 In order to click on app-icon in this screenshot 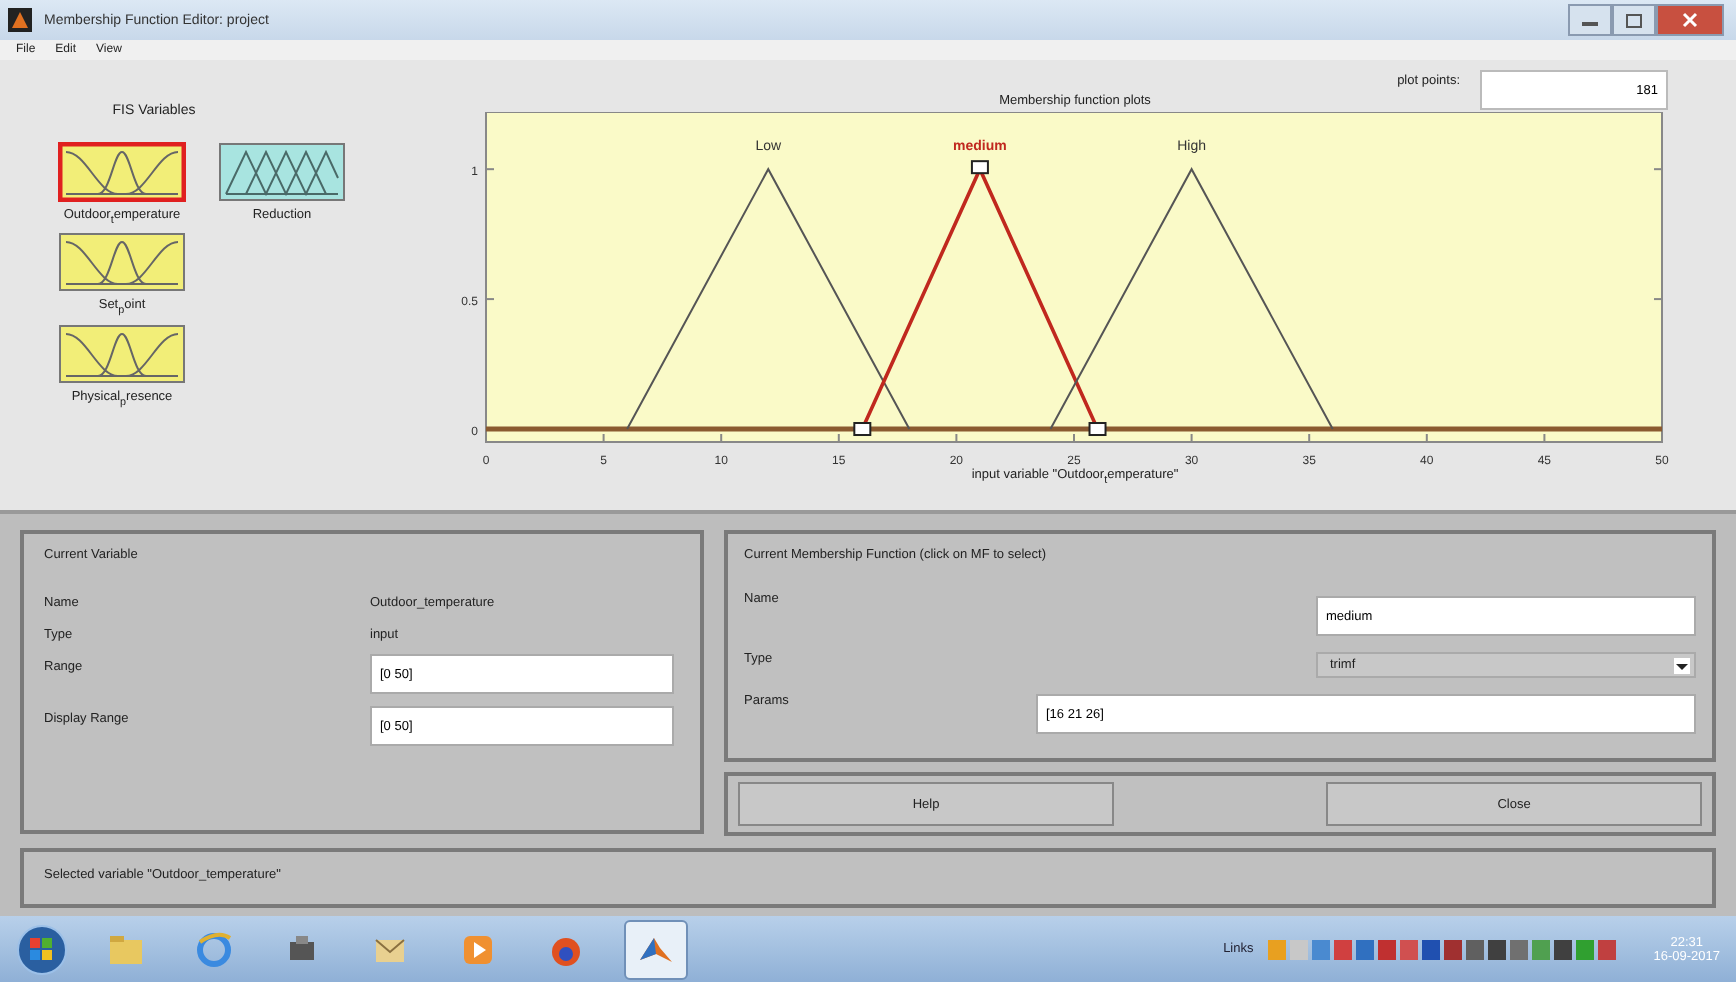, I will do `click(20, 20)`.